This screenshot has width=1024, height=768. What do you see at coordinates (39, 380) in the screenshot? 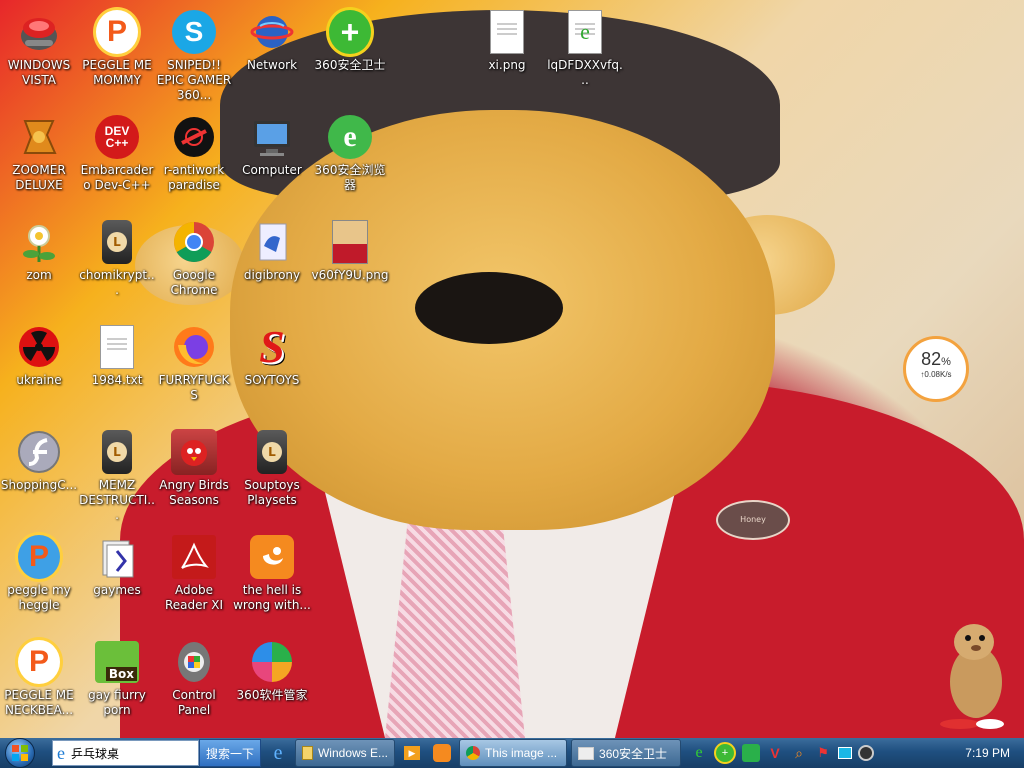
I see `icon-label: ukraine` at bounding box center [39, 380].